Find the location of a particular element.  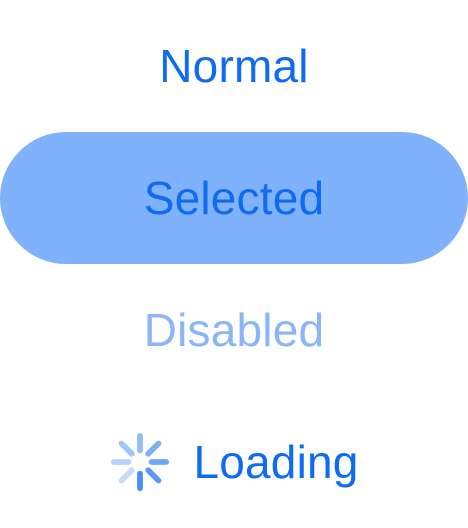

normal-button-label: Normal is located at coordinates (234, 66).